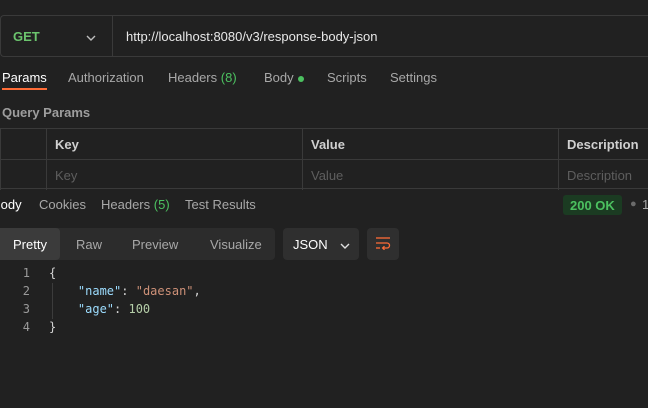 The image size is (648, 408). What do you see at coordinates (30, 244) in the screenshot?
I see `view-pretty: Pretty` at bounding box center [30, 244].